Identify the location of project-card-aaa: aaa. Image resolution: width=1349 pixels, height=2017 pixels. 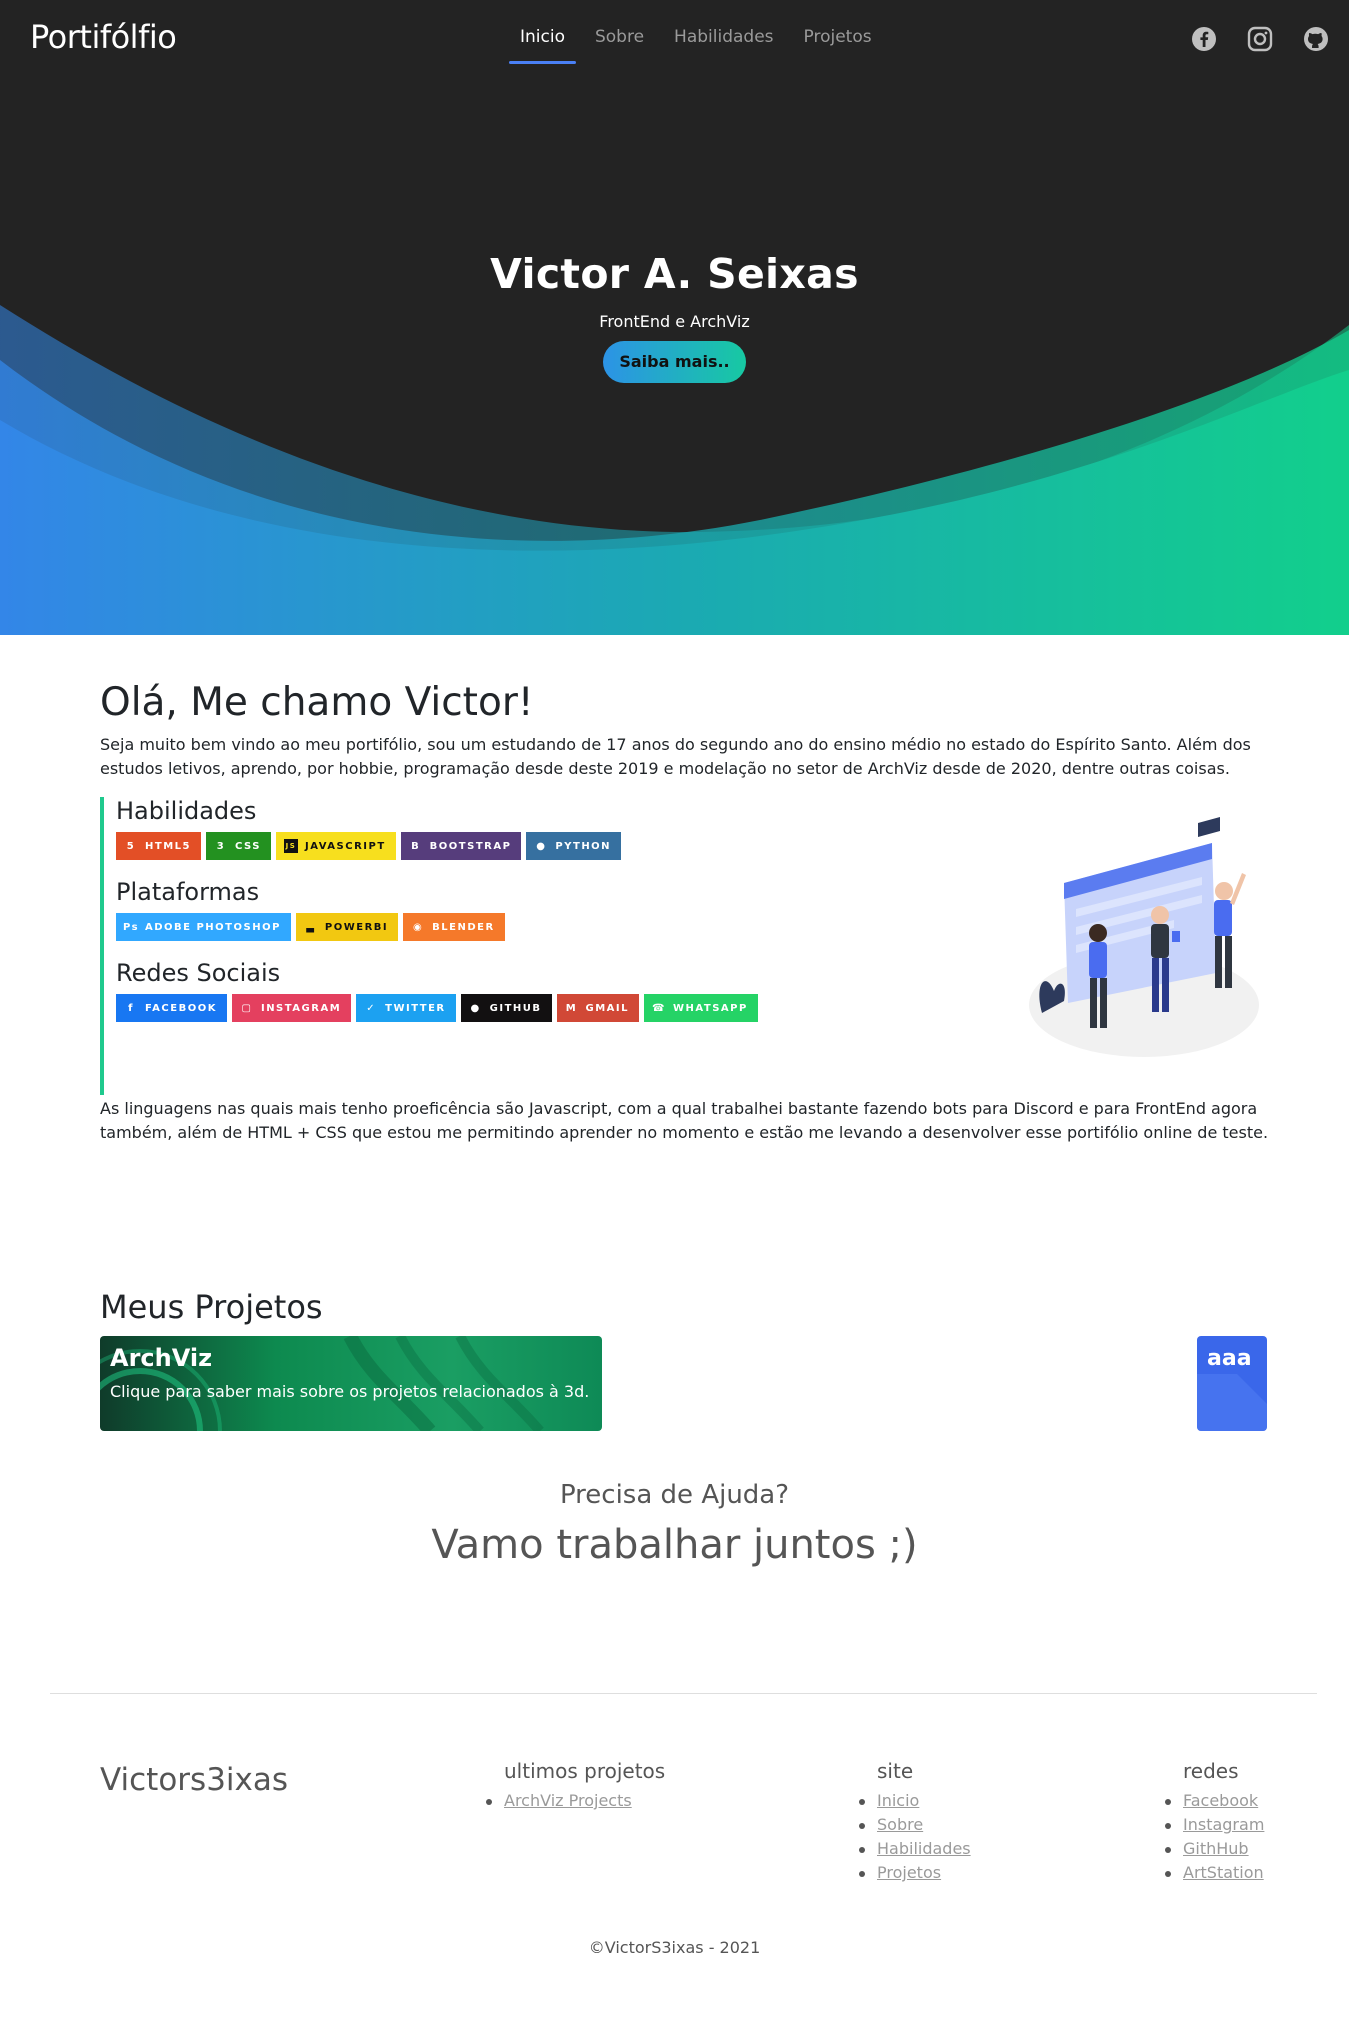
(1232, 1383).